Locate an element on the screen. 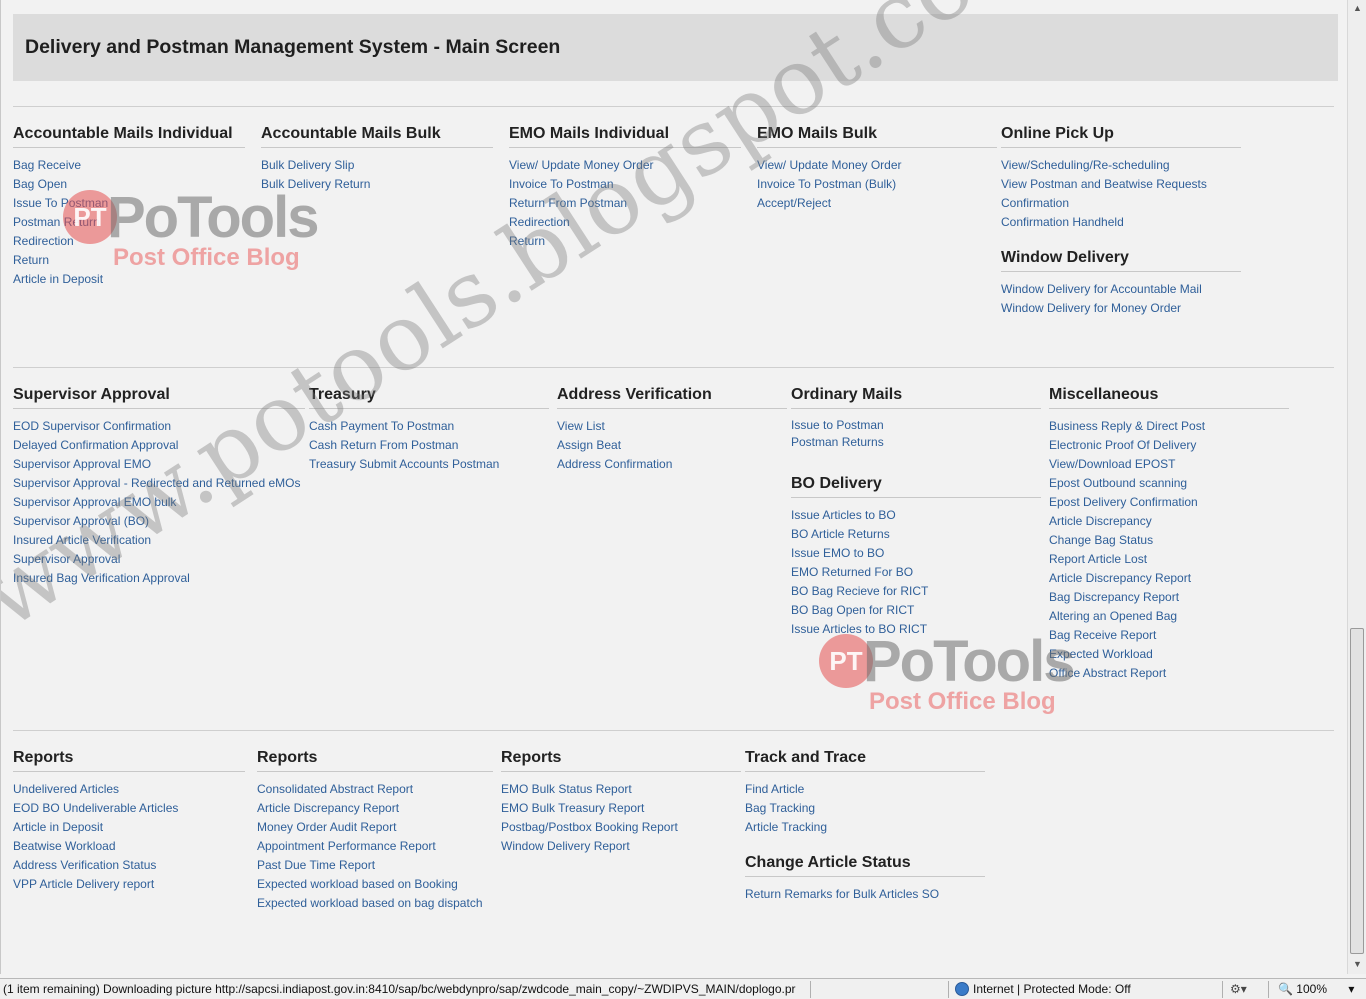 The width and height of the screenshot is (1366, 999). menu-link: Postman Returns is located at coordinates (916, 442).